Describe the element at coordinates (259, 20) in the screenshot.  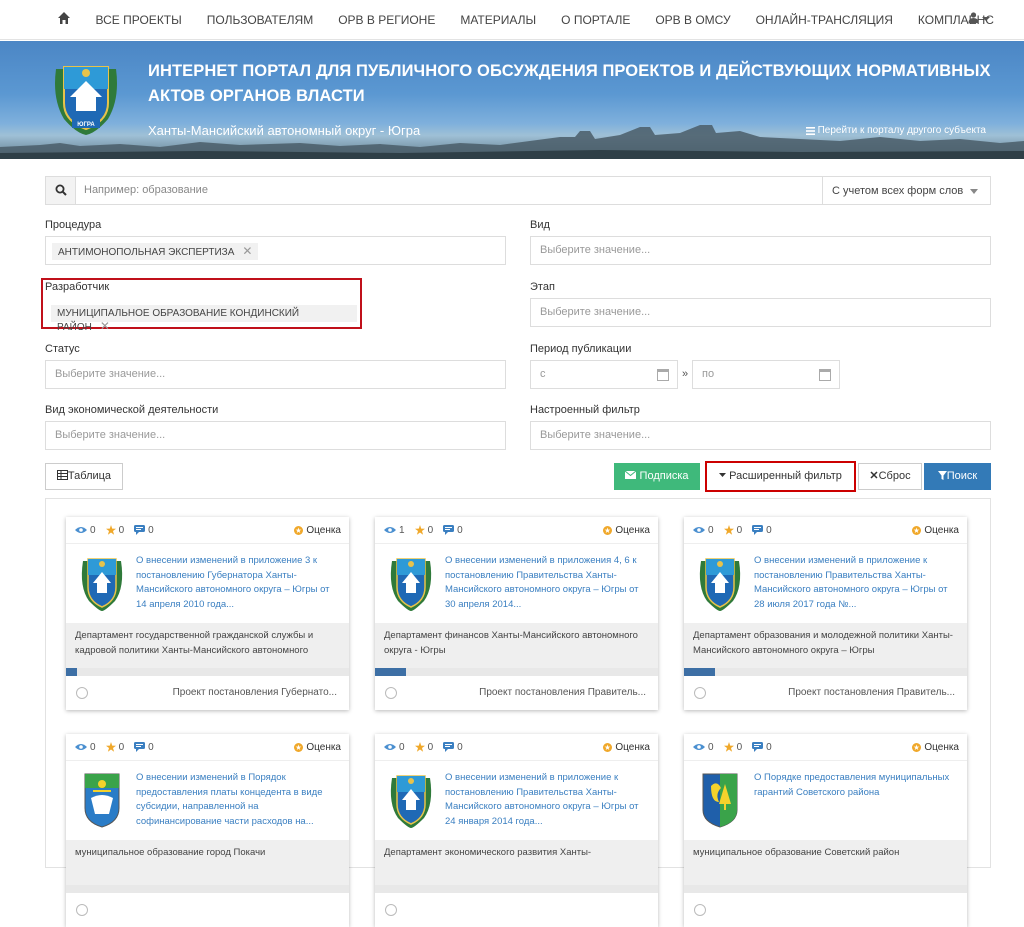
I see `nav-item-users: ПОЛЬЗОВАТЕЛЯМ` at that location.